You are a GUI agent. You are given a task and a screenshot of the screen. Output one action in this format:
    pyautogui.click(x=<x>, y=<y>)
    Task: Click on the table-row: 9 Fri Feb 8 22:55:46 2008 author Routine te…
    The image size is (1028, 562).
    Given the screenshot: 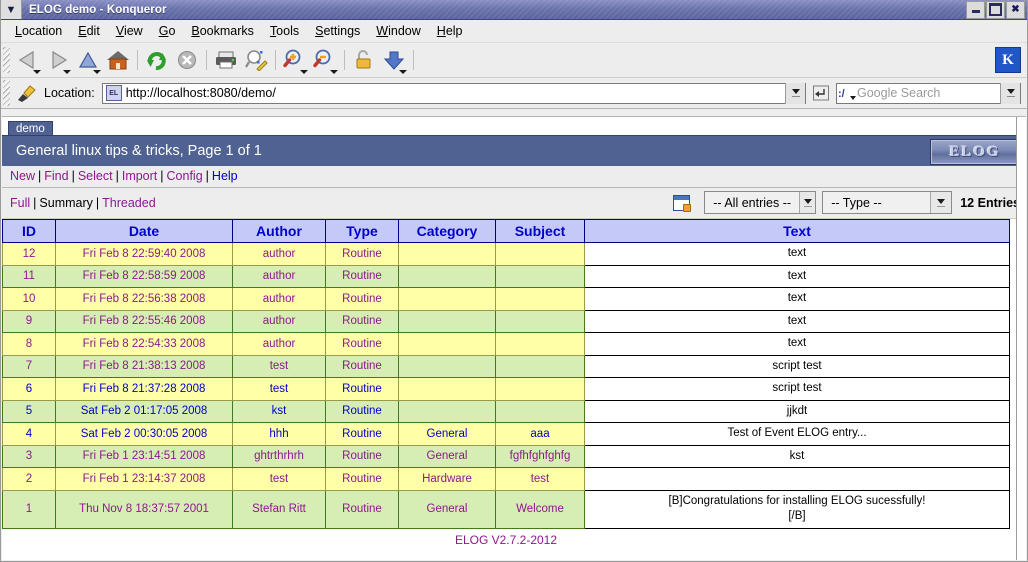 What is the action you would take?
    pyautogui.click(x=506, y=321)
    